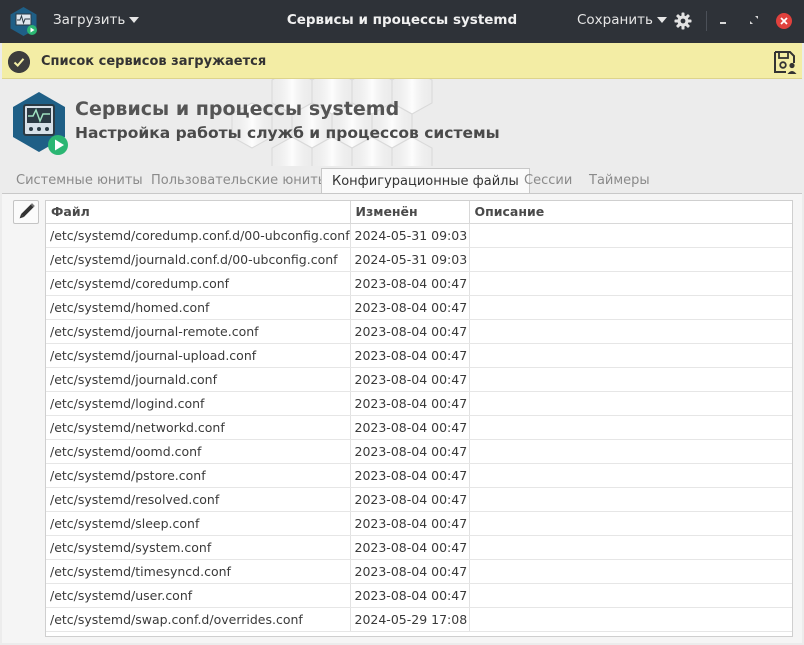  I want to click on cell-file: /etc/systemd/timesyncd.conf, so click(198, 571).